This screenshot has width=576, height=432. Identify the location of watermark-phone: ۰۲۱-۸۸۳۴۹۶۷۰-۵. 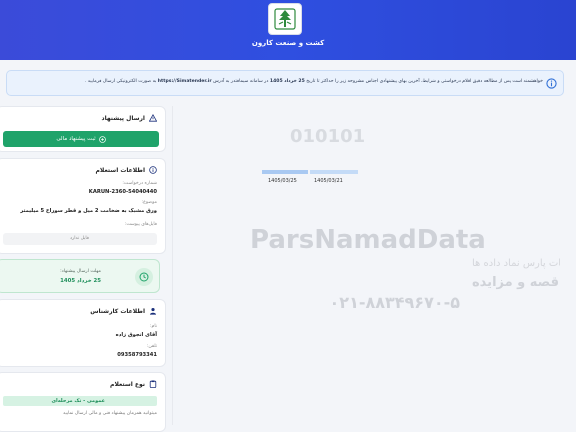
(395, 302).